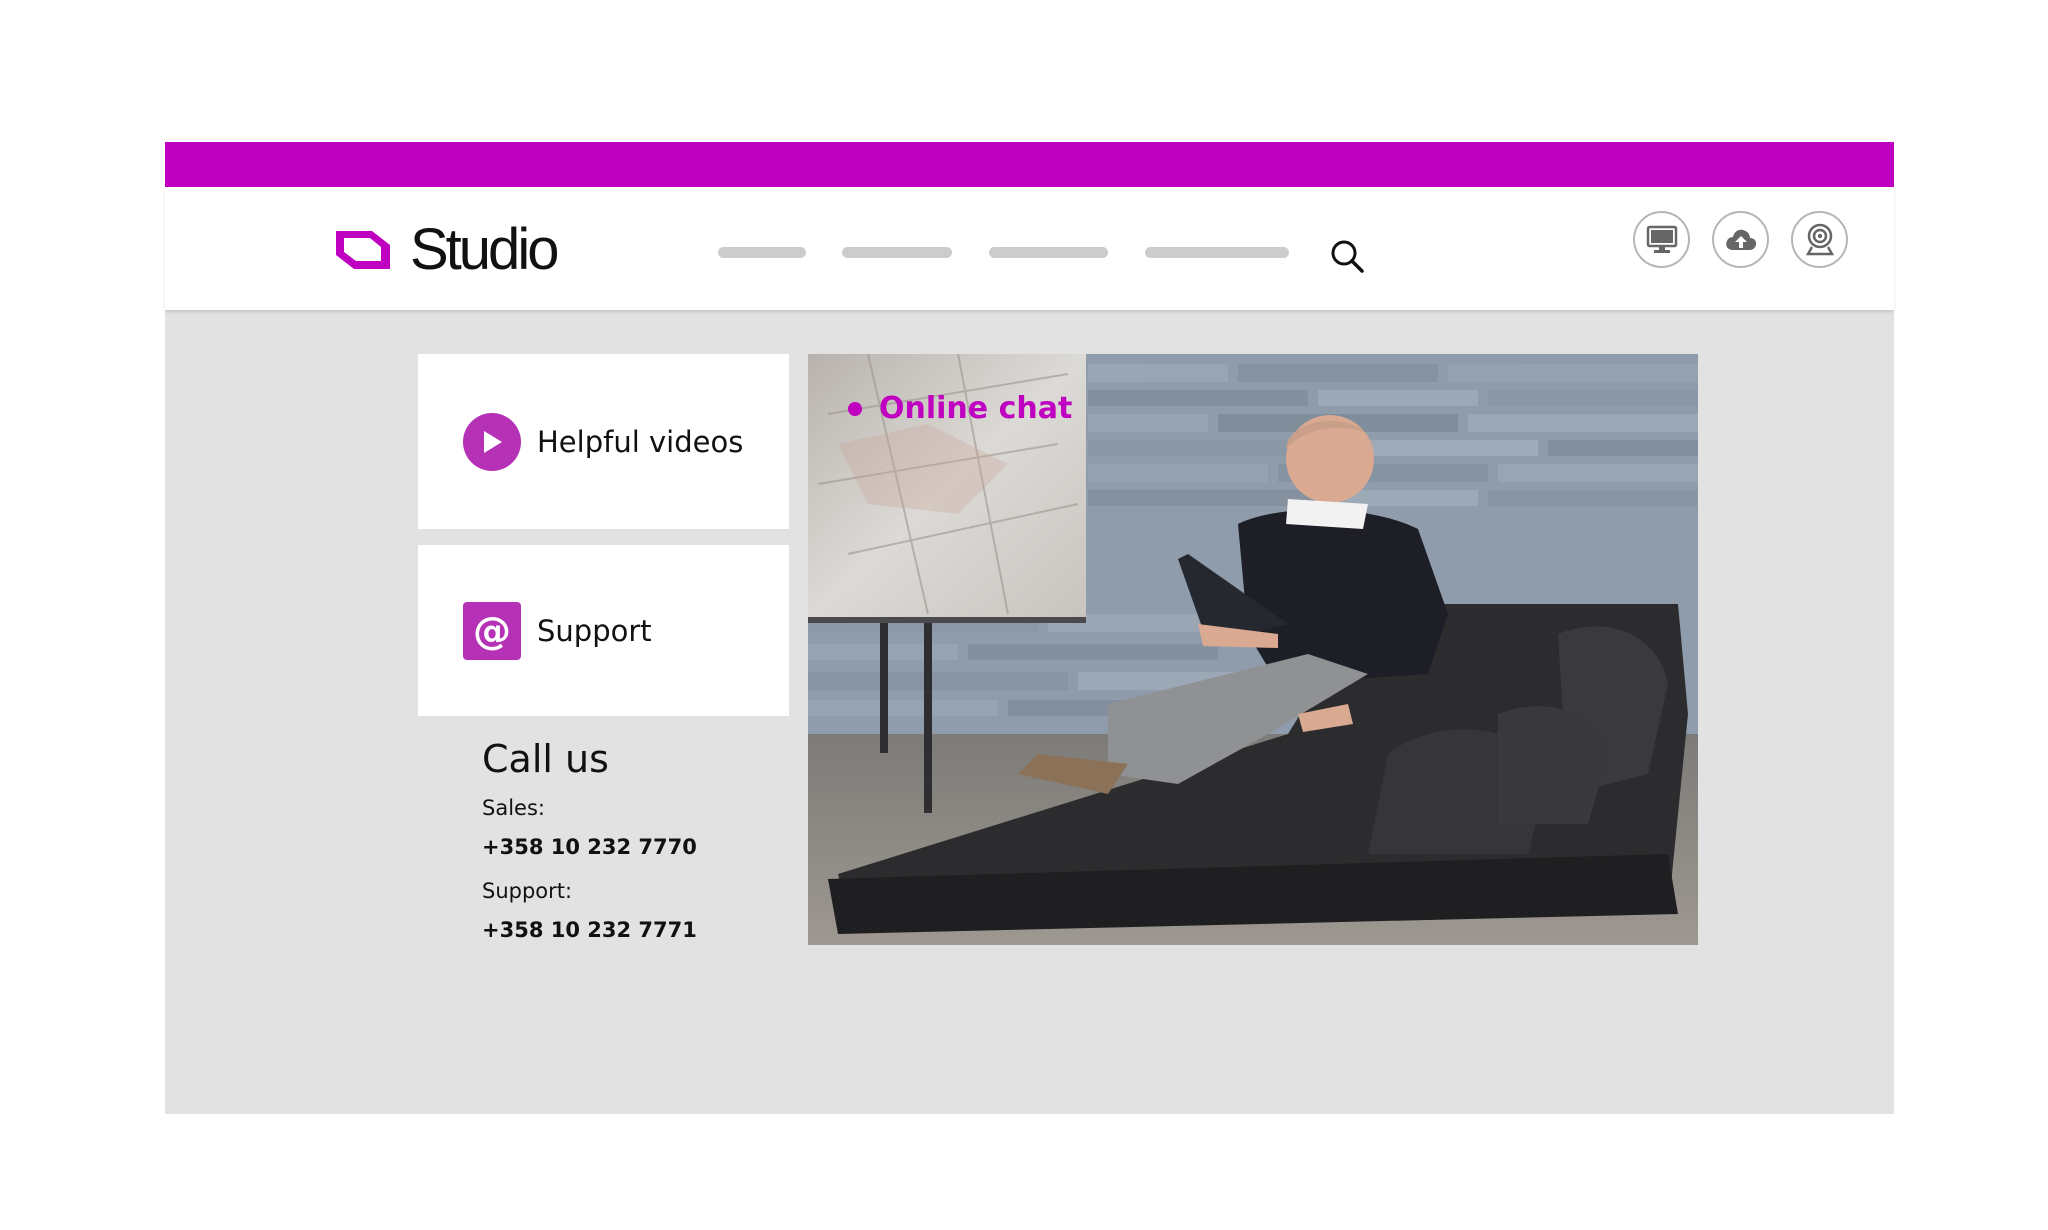 The image size is (2048, 1230). Describe the element at coordinates (545, 759) in the screenshot. I see `call-us-title: Call us` at that location.